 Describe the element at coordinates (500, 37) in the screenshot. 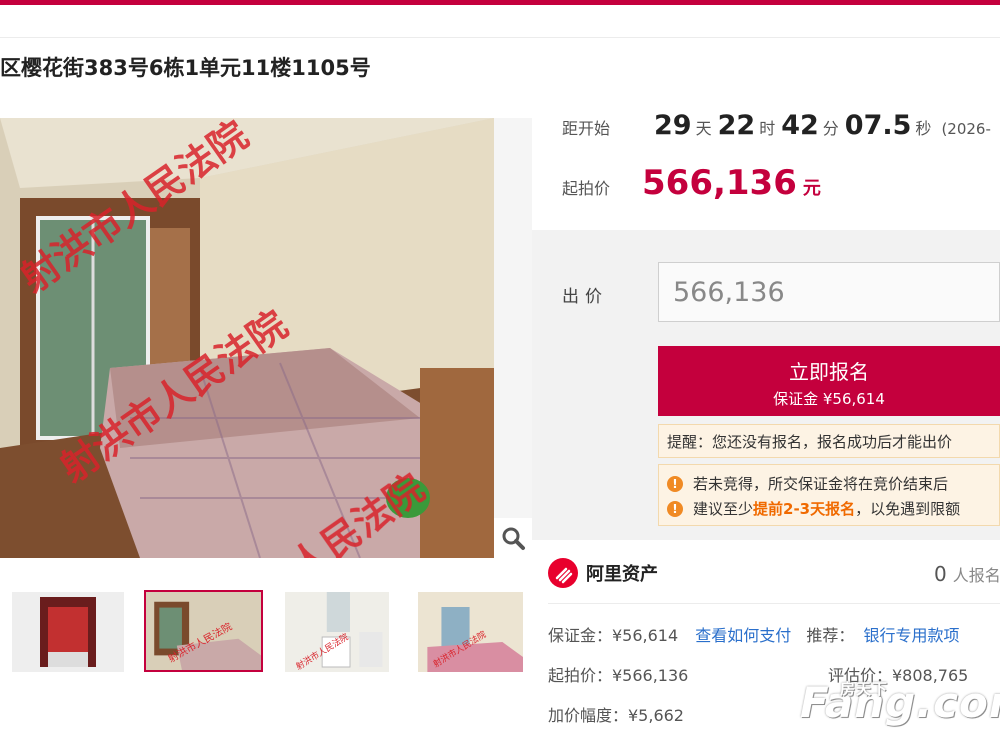

I see `title-divider` at that location.